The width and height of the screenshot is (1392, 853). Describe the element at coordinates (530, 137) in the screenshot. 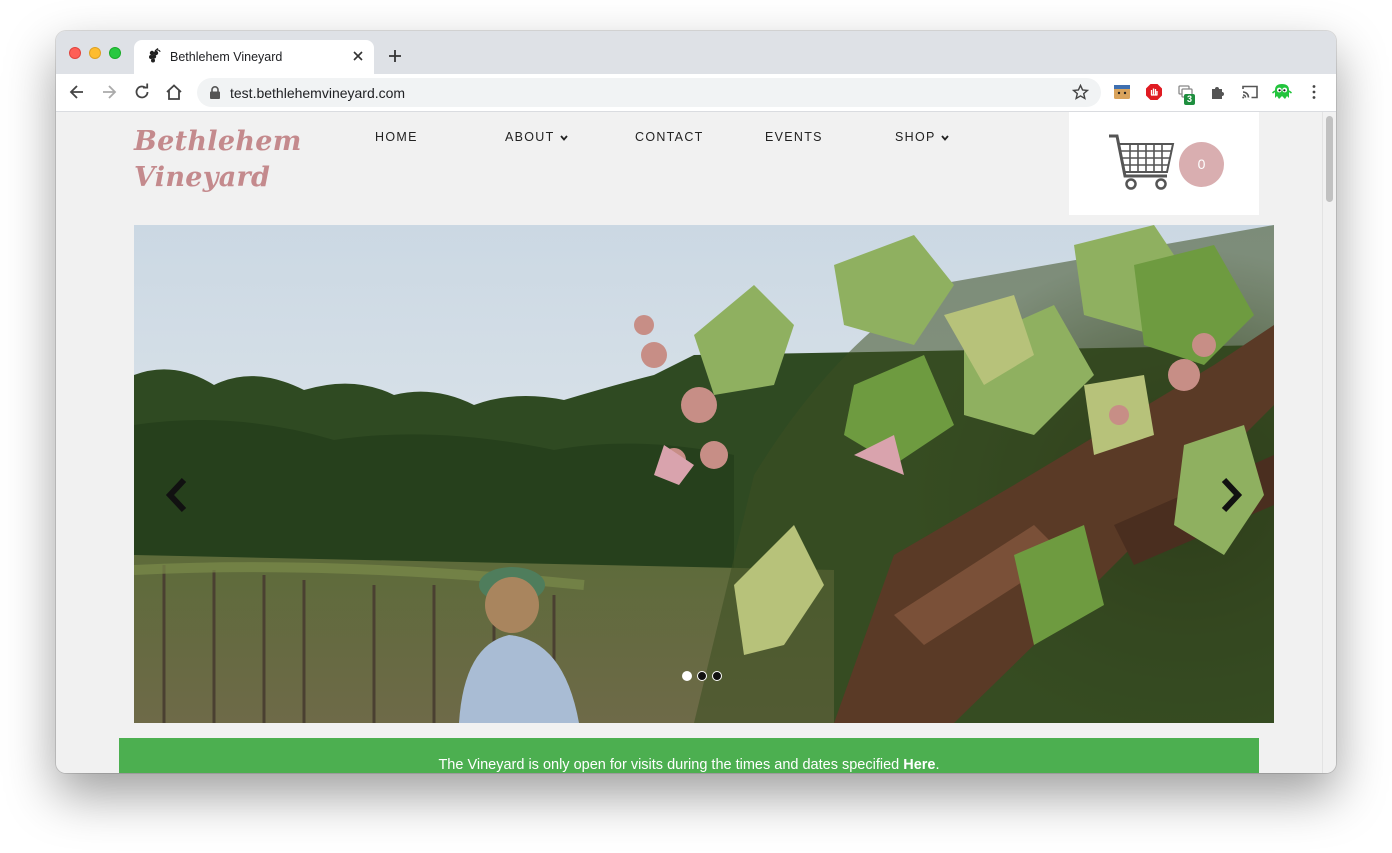

I see `nav-about-label: ABOUT` at that location.